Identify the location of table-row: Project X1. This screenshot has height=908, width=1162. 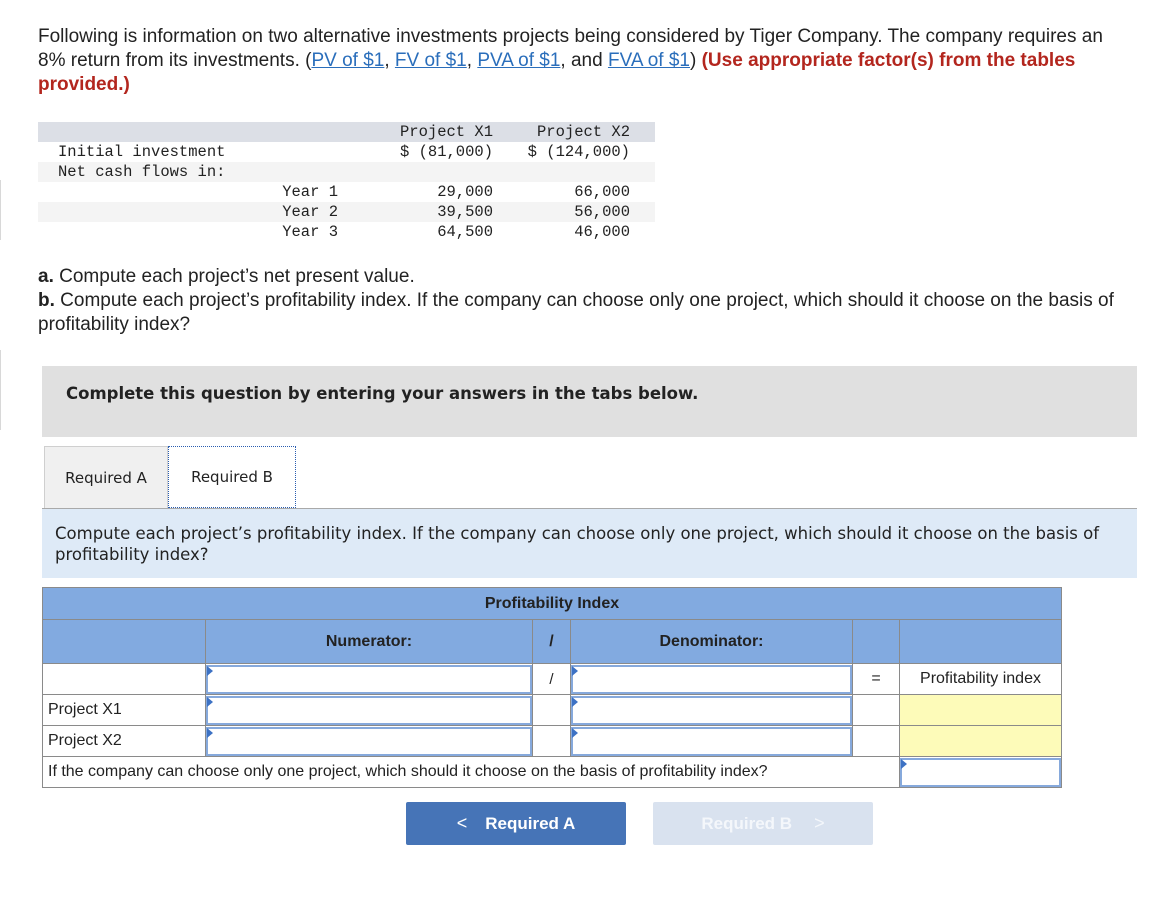
(552, 710).